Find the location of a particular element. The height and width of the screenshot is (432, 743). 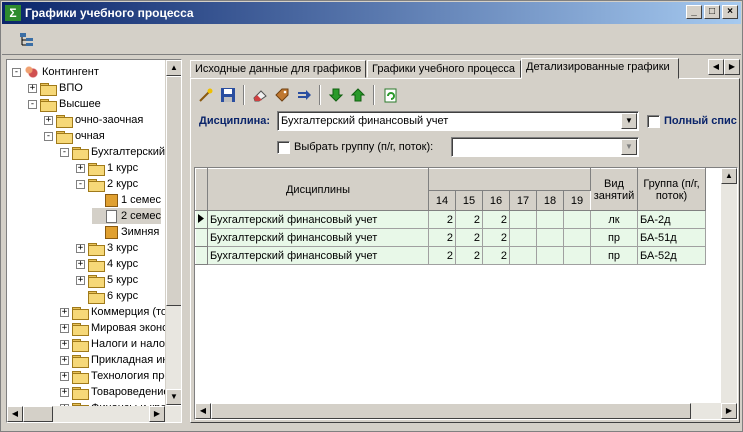

tab-detailed-schedules: Детализированные графики is located at coordinates (600, 68).